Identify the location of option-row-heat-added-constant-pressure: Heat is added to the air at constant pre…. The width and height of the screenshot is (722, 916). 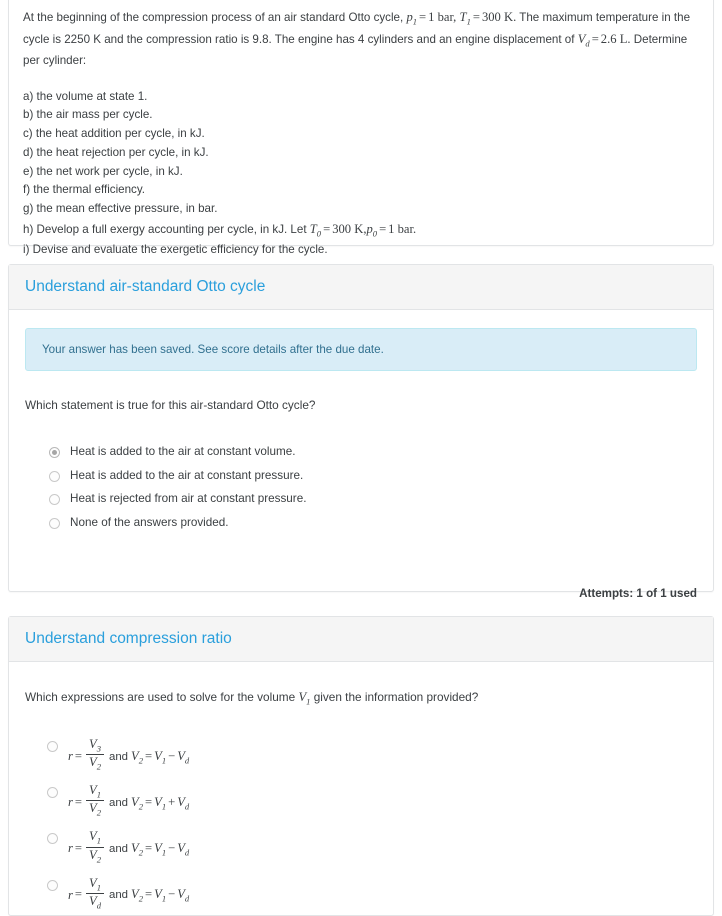
(381, 476).